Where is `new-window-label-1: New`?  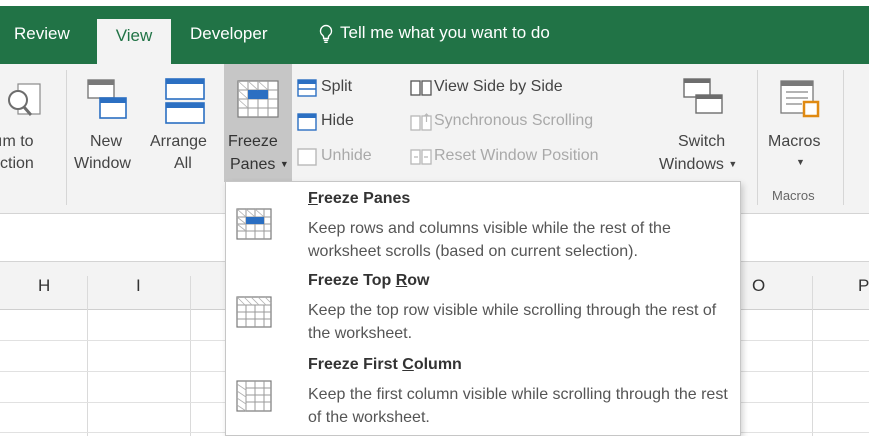
new-window-label-1: New is located at coordinates (106, 141).